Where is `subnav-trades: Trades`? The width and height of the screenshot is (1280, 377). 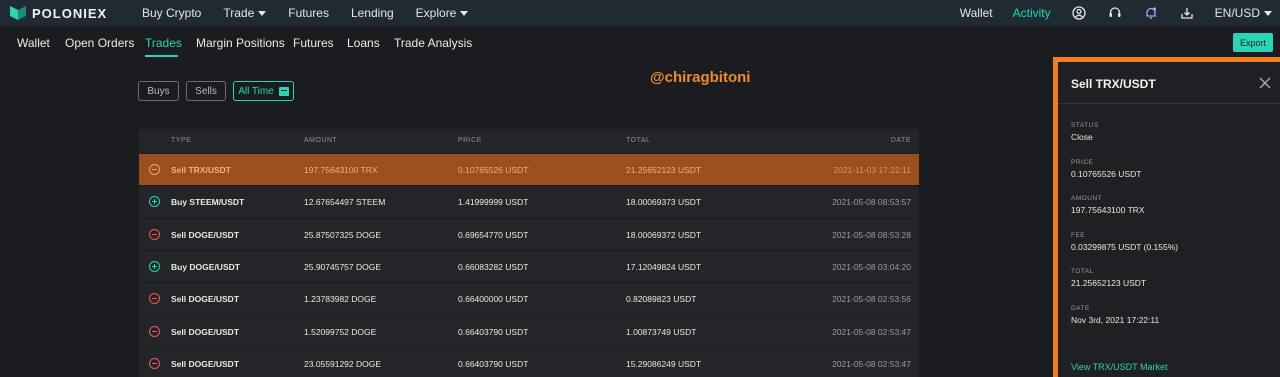 subnav-trades: Trades is located at coordinates (163, 43).